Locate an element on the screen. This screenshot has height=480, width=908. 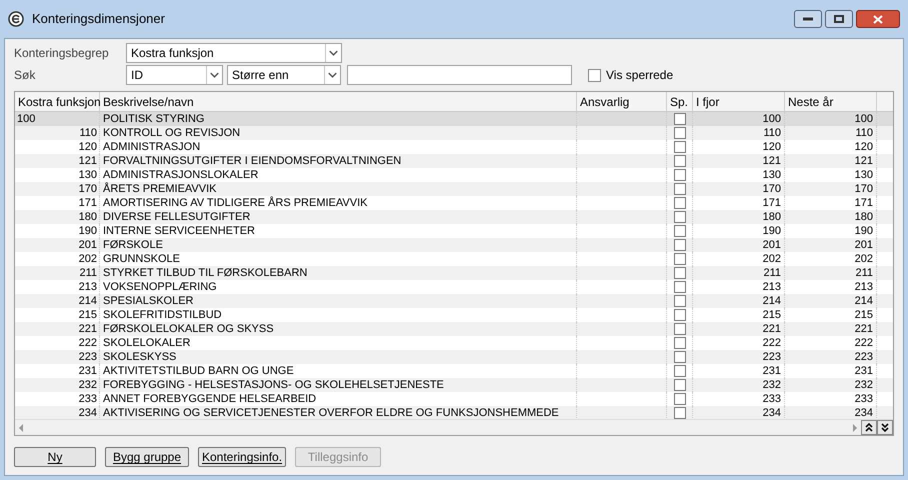
table-row: 180 DIVERSE FELLESUTGIFTER 180 180 is located at coordinates (454, 217).